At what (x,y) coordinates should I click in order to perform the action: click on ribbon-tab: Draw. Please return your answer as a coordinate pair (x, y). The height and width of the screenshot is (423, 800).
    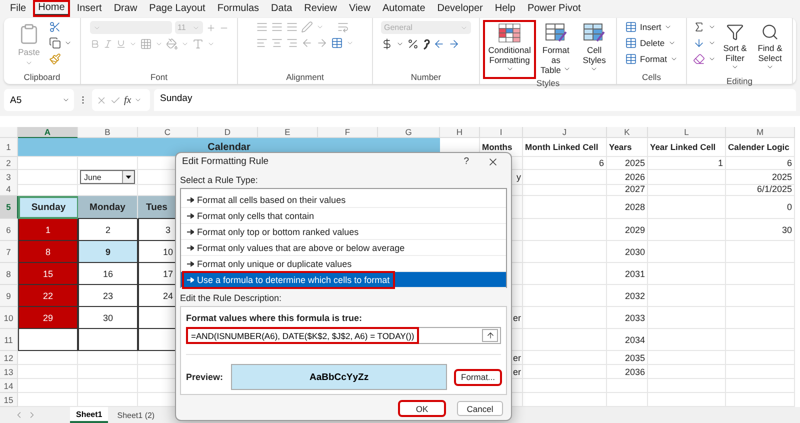
    Looking at the image, I should click on (126, 8).